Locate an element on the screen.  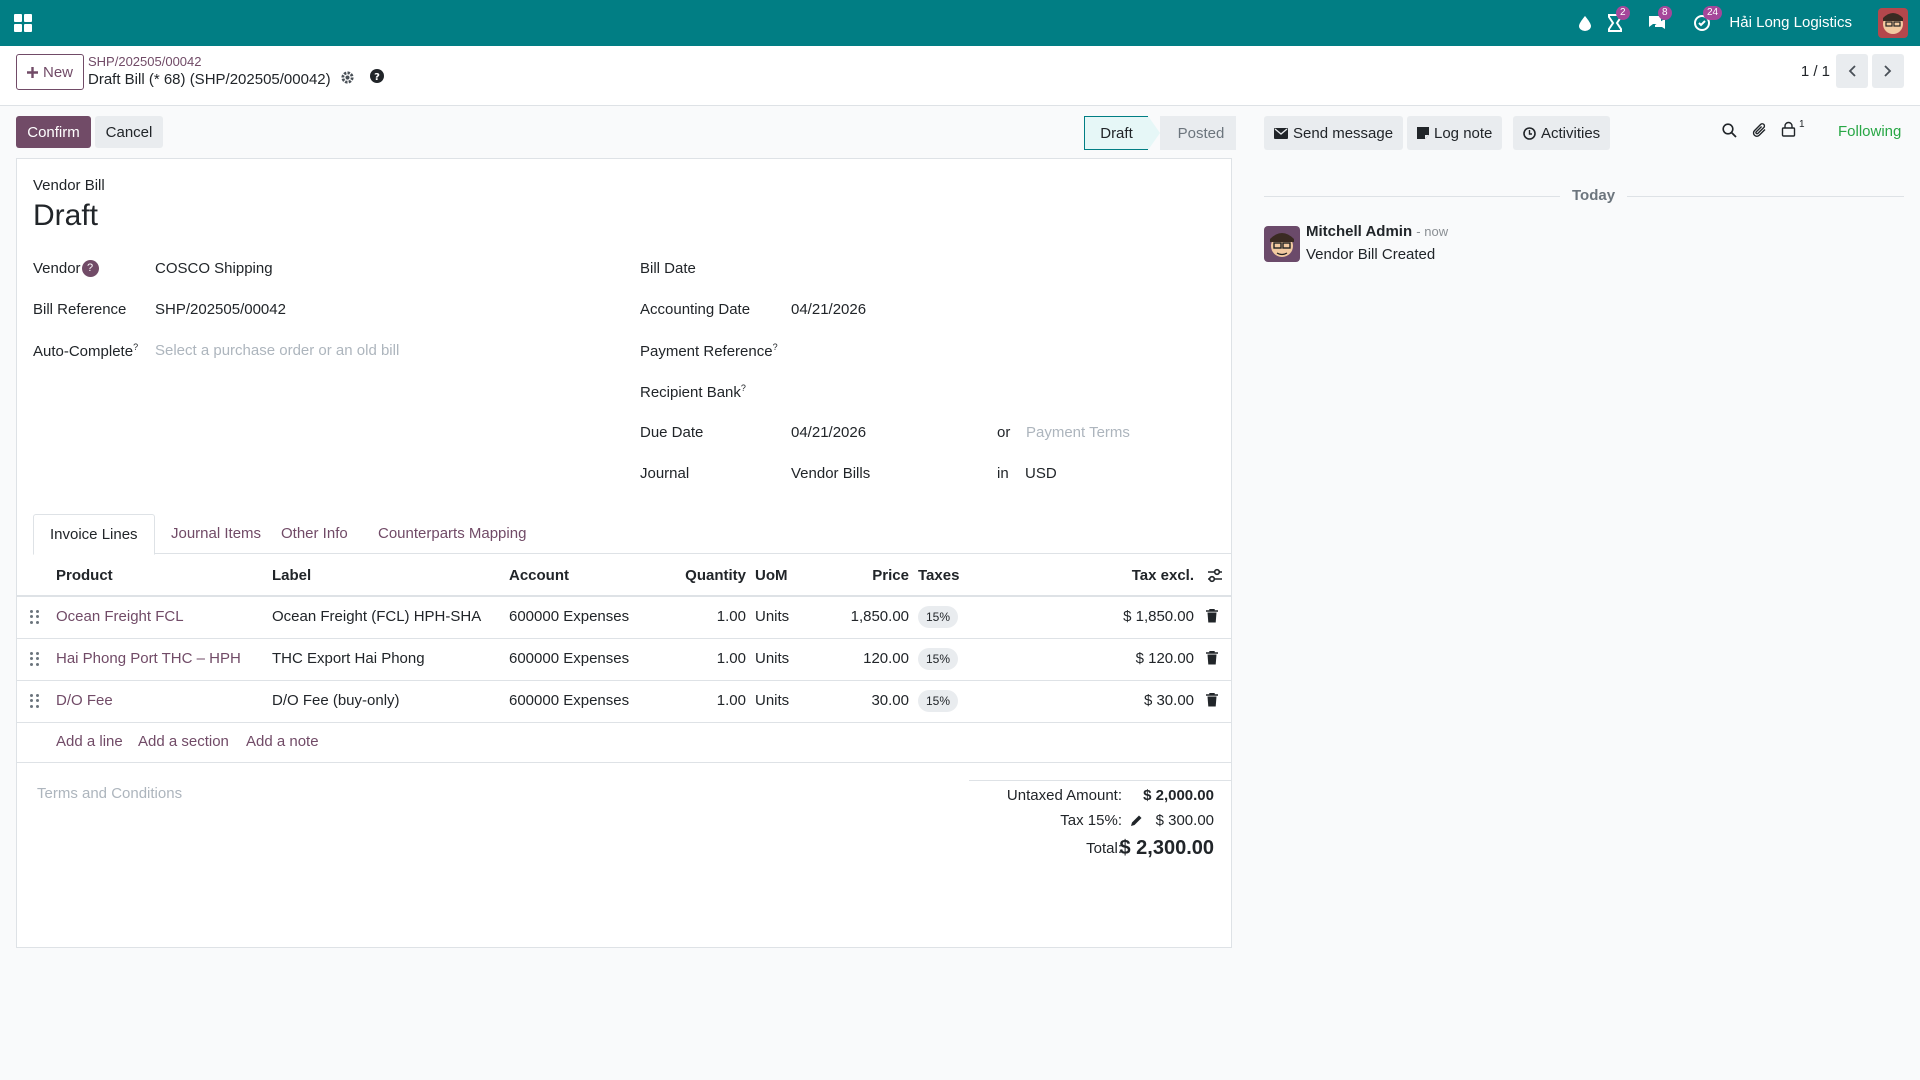
row-label: D/O Fee (buy-only) is located at coordinates (336, 700).